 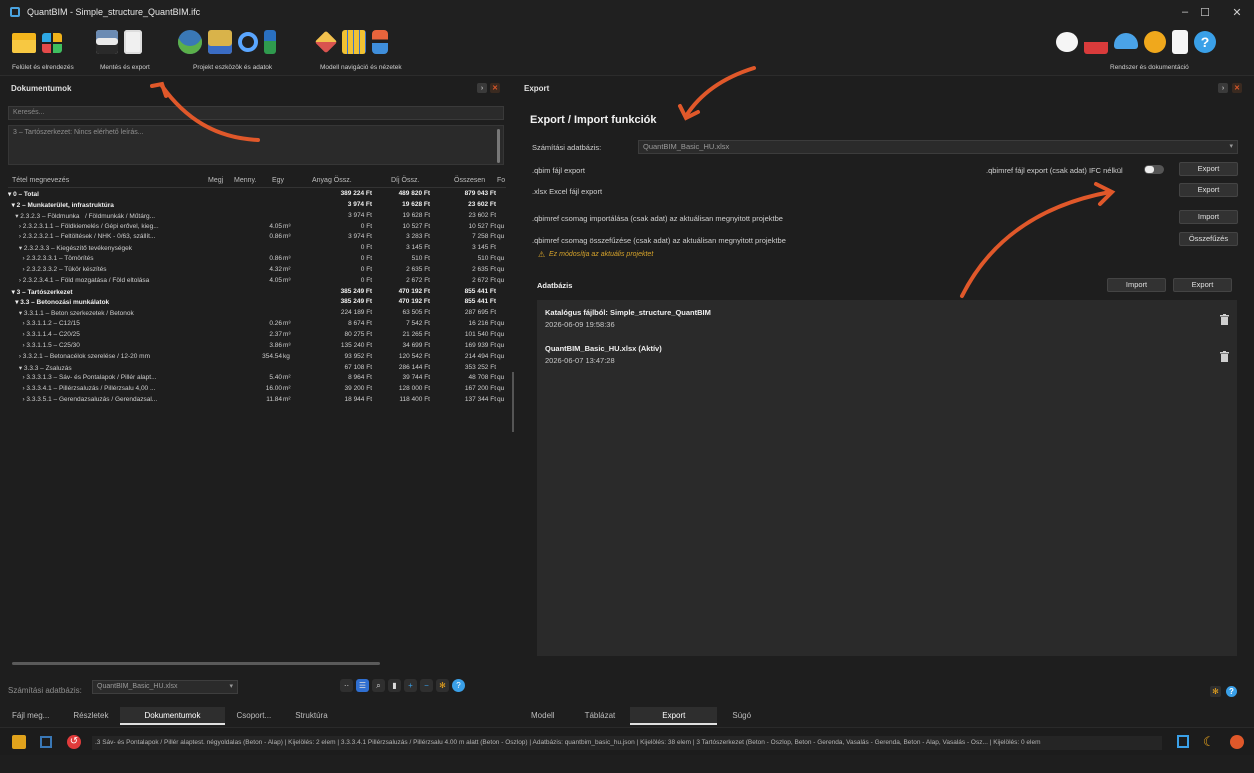 I want to click on import-button: Import, so click(x=1208, y=217).